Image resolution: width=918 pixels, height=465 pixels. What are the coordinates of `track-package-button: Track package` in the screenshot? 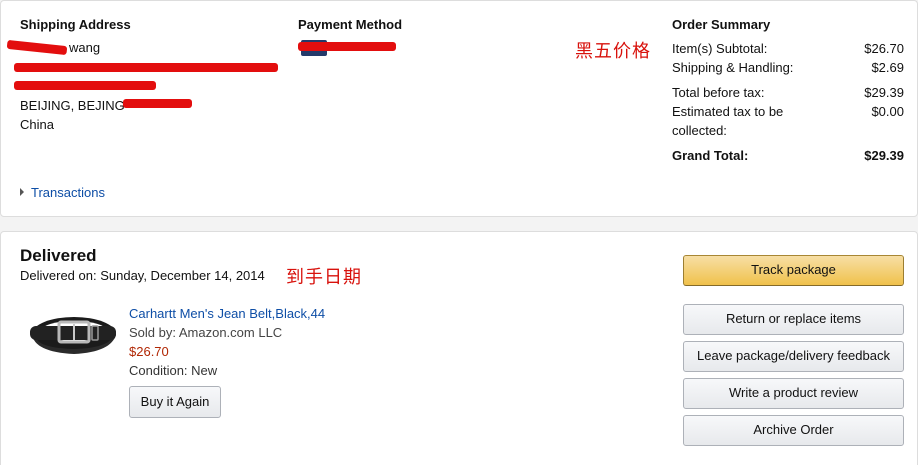 It's located at (793, 270).